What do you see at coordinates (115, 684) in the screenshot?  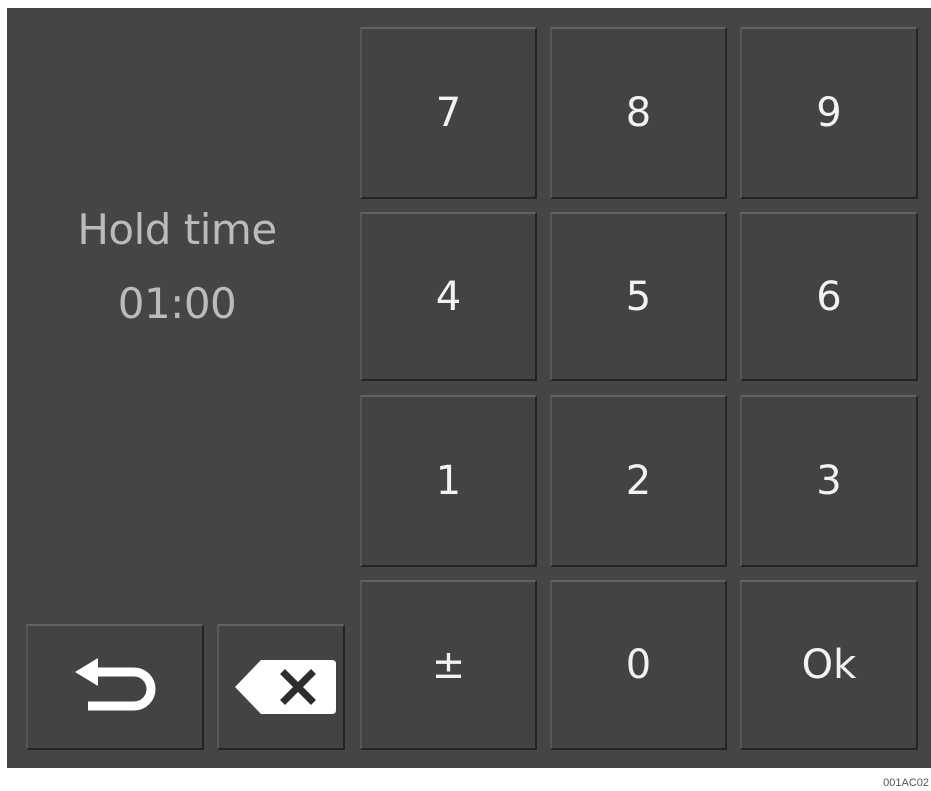 I see `back-arrow-icon` at bounding box center [115, 684].